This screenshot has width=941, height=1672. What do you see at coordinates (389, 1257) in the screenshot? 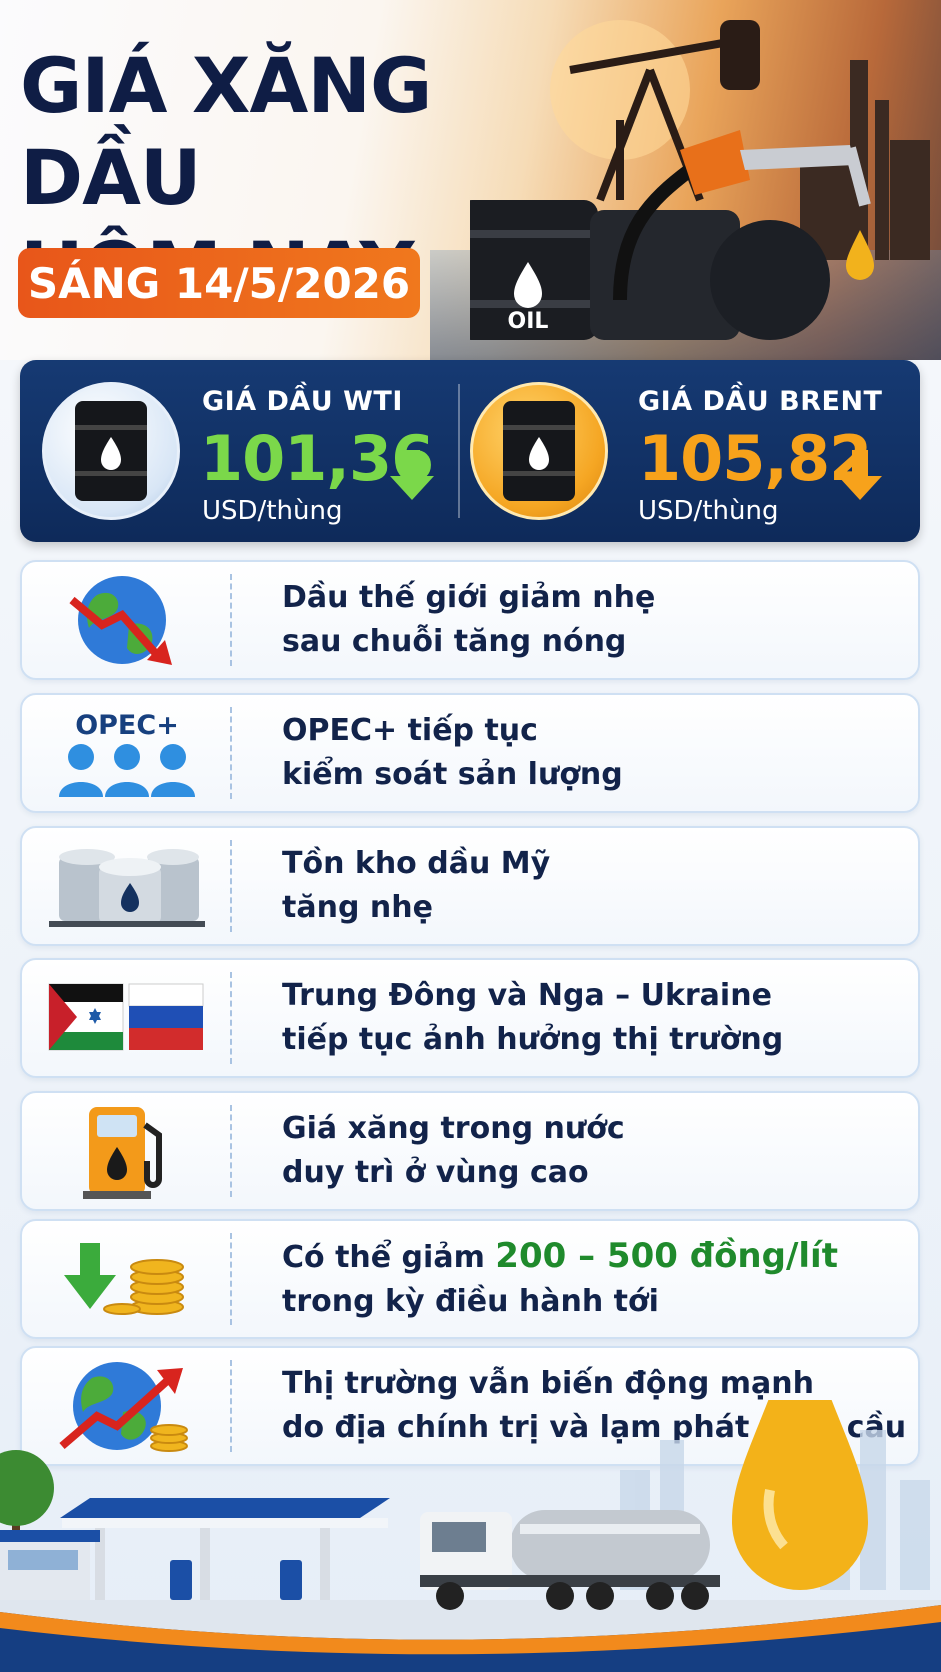
I see `news-line-1-prefix: Có thể giảm` at bounding box center [389, 1257].